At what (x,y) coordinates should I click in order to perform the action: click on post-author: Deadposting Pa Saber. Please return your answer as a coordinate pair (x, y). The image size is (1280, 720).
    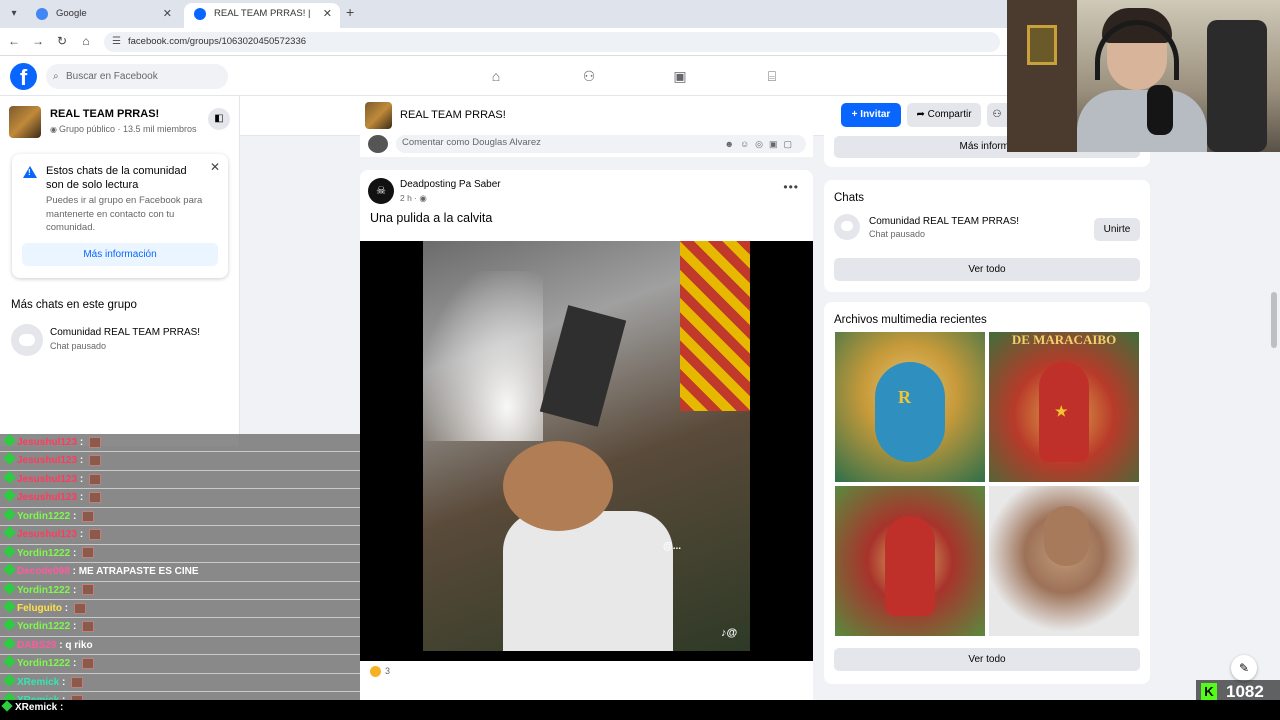
    Looking at the image, I should click on (450, 184).